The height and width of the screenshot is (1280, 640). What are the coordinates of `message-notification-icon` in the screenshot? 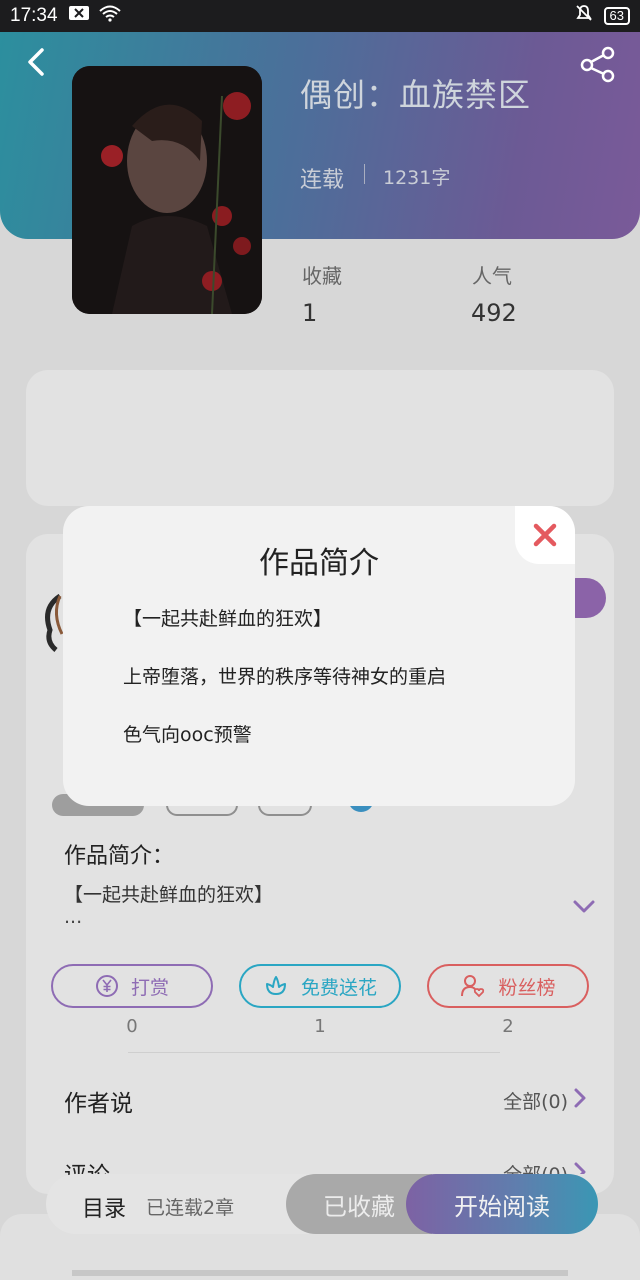 It's located at (79, 16).